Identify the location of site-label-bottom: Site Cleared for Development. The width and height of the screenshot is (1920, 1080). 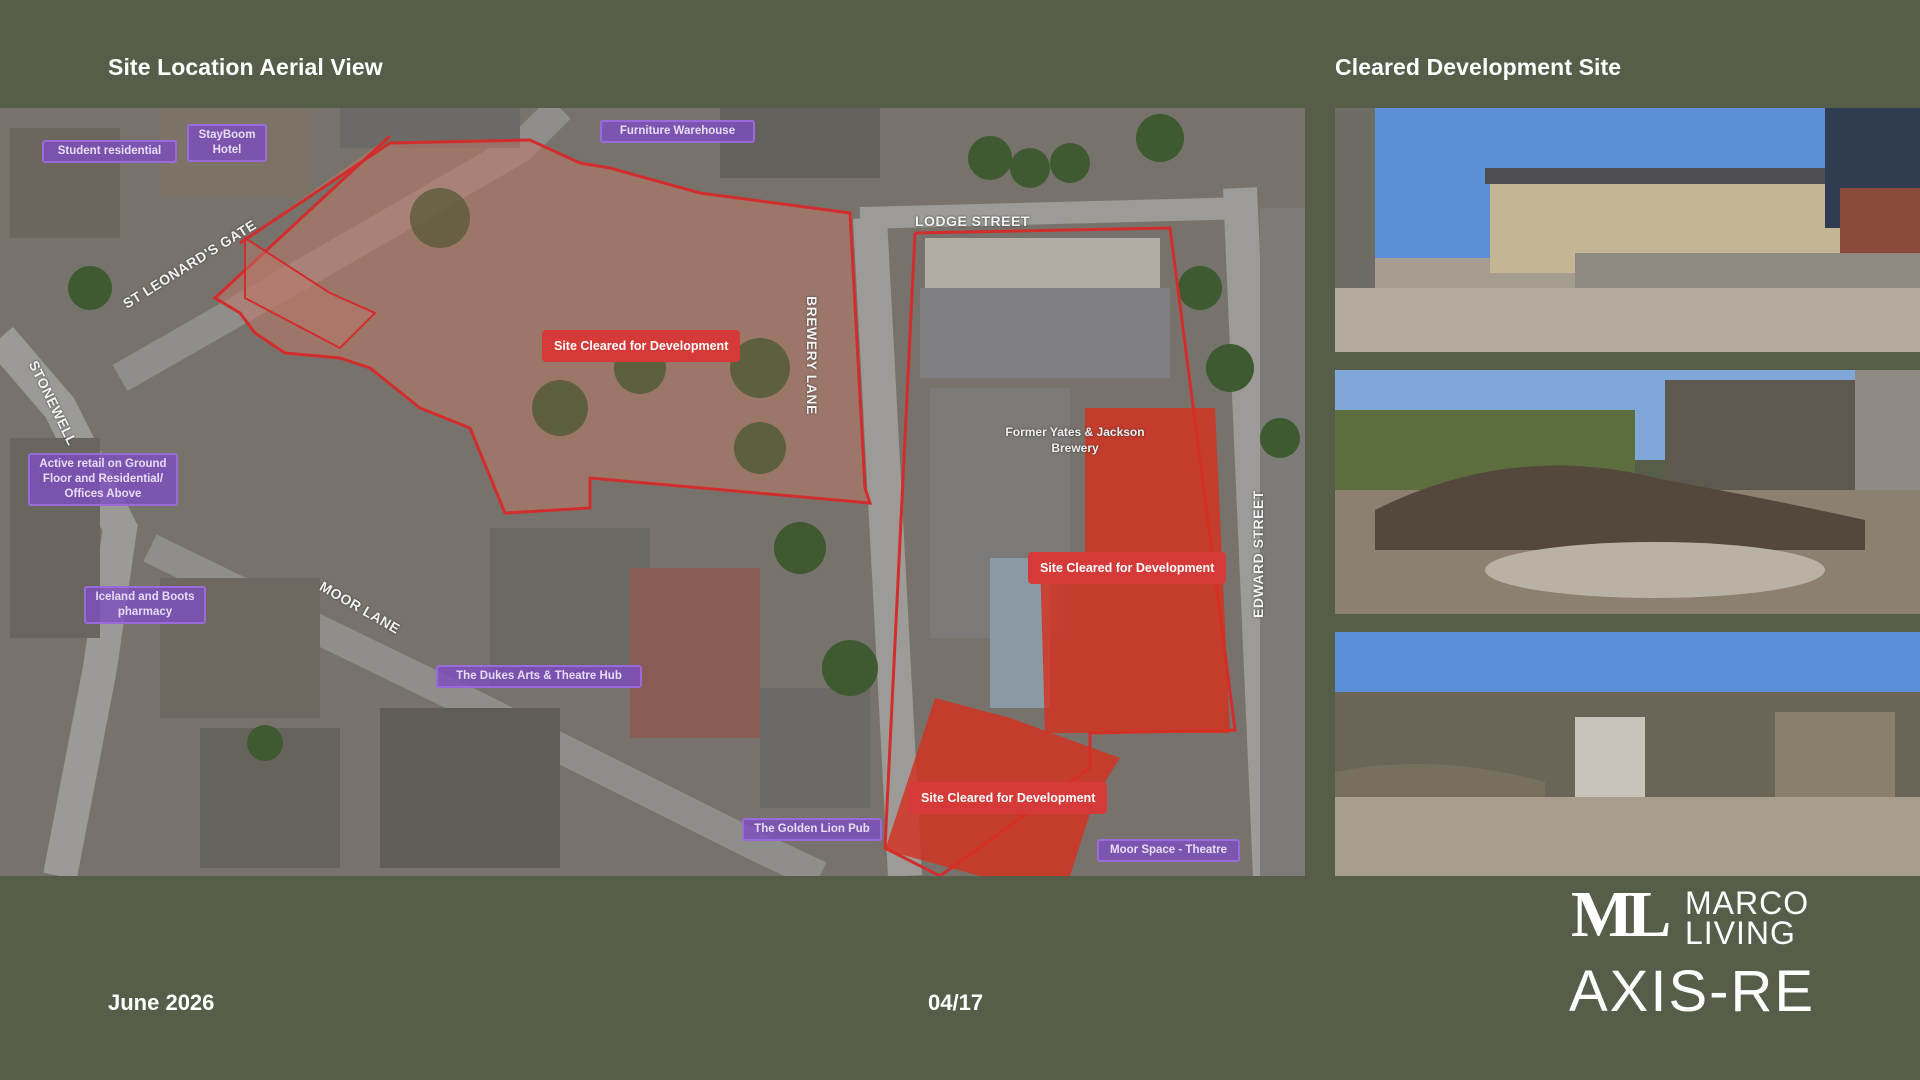
(1008, 798).